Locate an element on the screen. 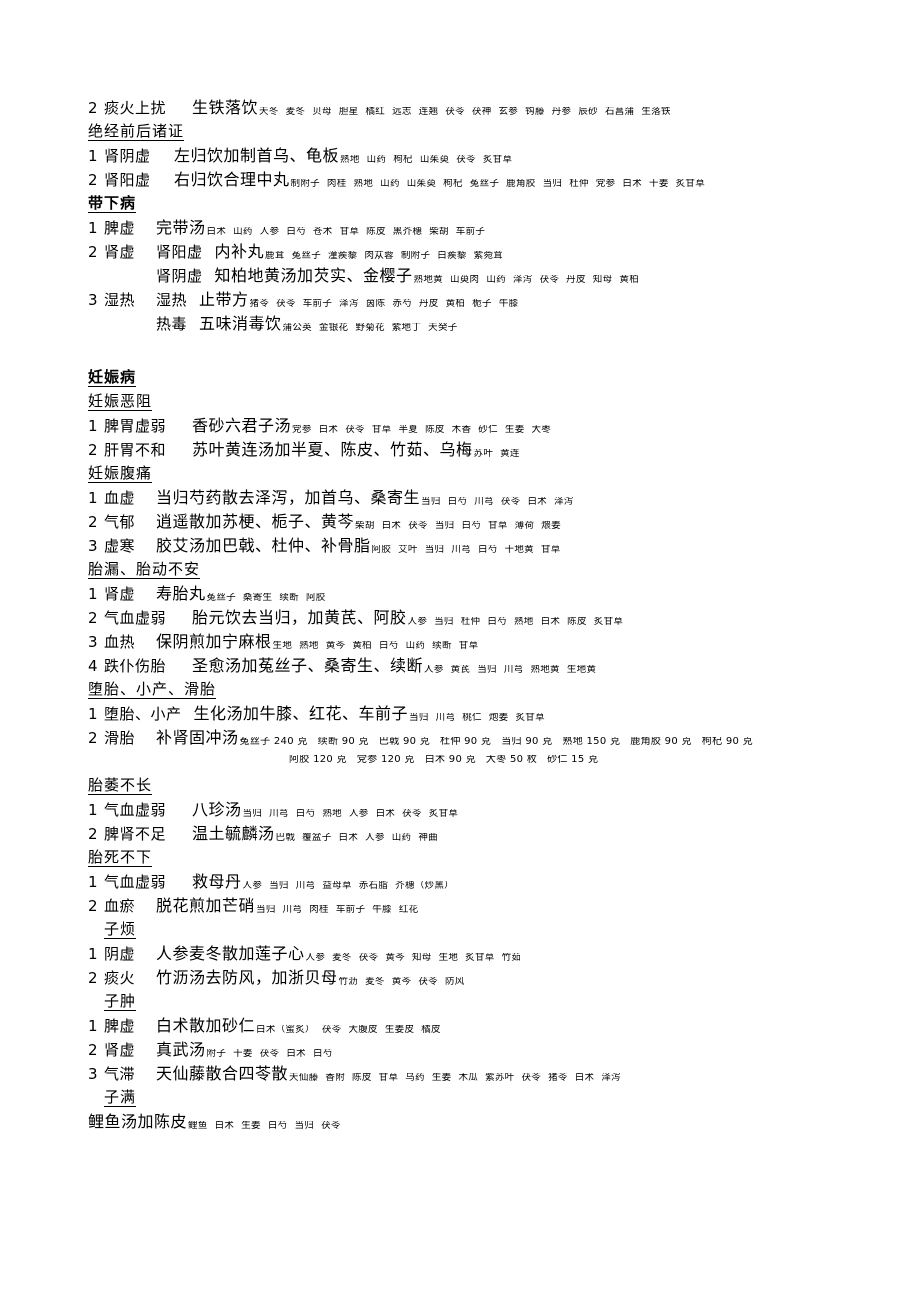 The image size is (920, 1302). herb-item: 山茱萸 is located at coordinates (421, 184).